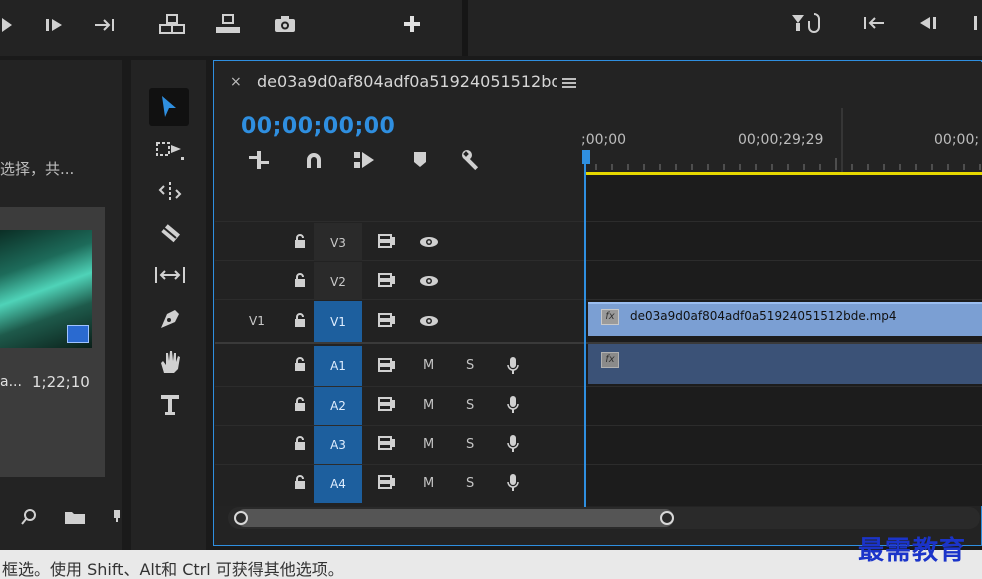 Image resolution: width=982 pixels, height=579 pixels. What do you see at coordinates (314, 160) in the screenshot?
I see `snap-icon` at bounding box center [314, 160].